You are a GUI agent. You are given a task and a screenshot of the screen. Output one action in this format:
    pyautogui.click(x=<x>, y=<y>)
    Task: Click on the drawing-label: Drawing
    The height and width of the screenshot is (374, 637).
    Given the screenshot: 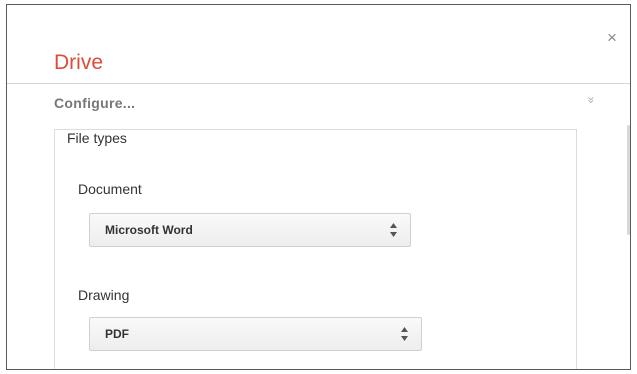 What is the action you would take?
    pyautogui.click(x=104, y=295)
    